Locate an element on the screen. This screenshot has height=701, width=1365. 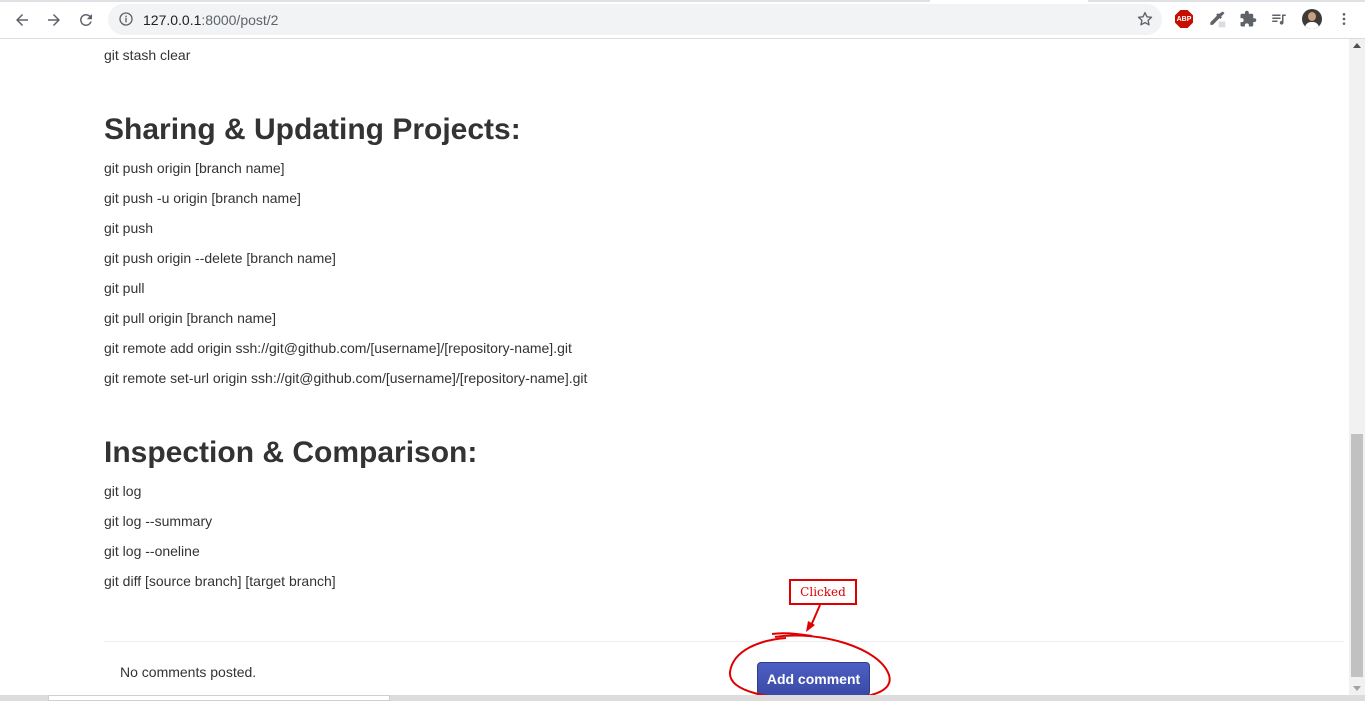
vertical-scrollbar is located at coordinates (1357, 367).